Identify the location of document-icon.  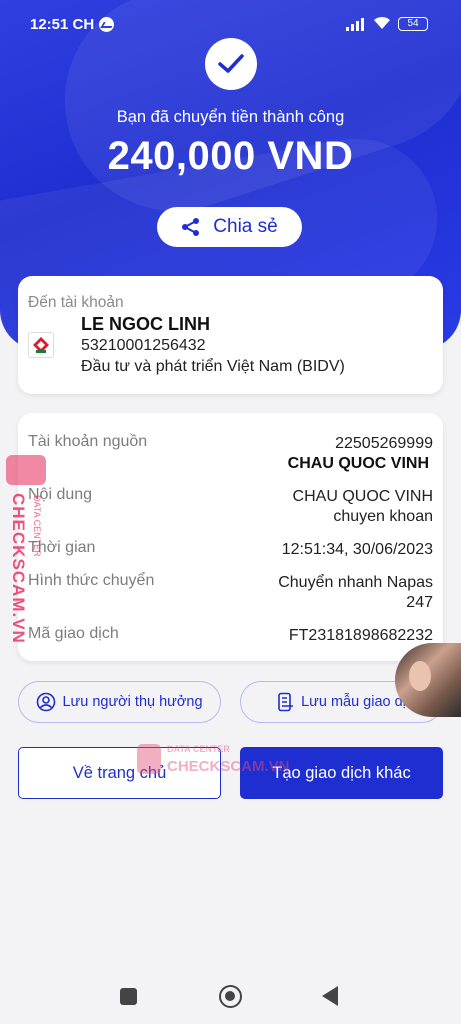
(286, 702).